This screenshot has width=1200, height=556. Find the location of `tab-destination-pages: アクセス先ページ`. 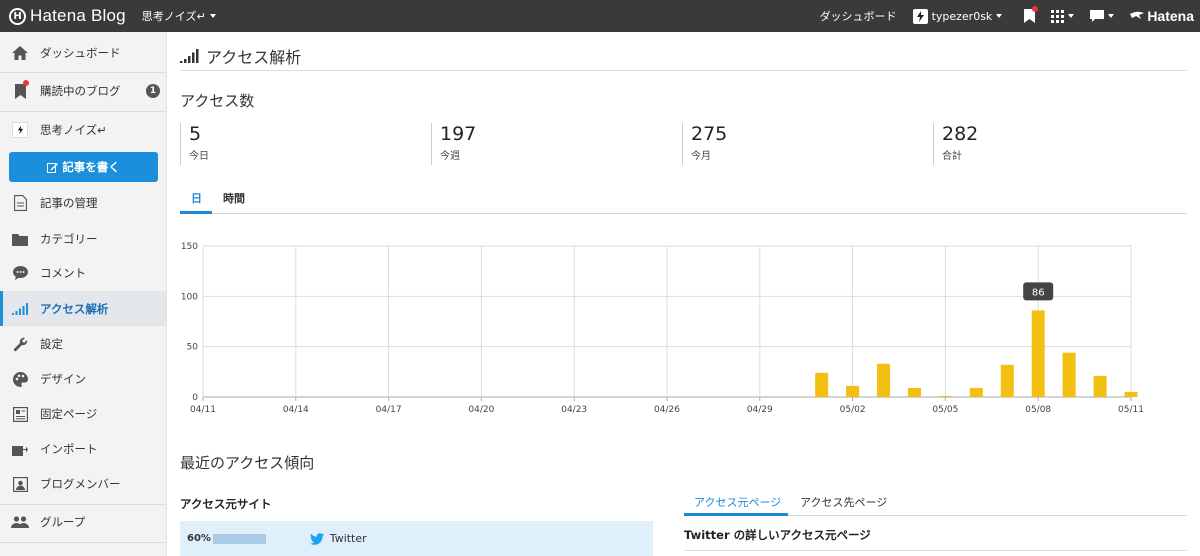

tab-destination-pages: アクセス先ページ is located at coordinates (843, 502).